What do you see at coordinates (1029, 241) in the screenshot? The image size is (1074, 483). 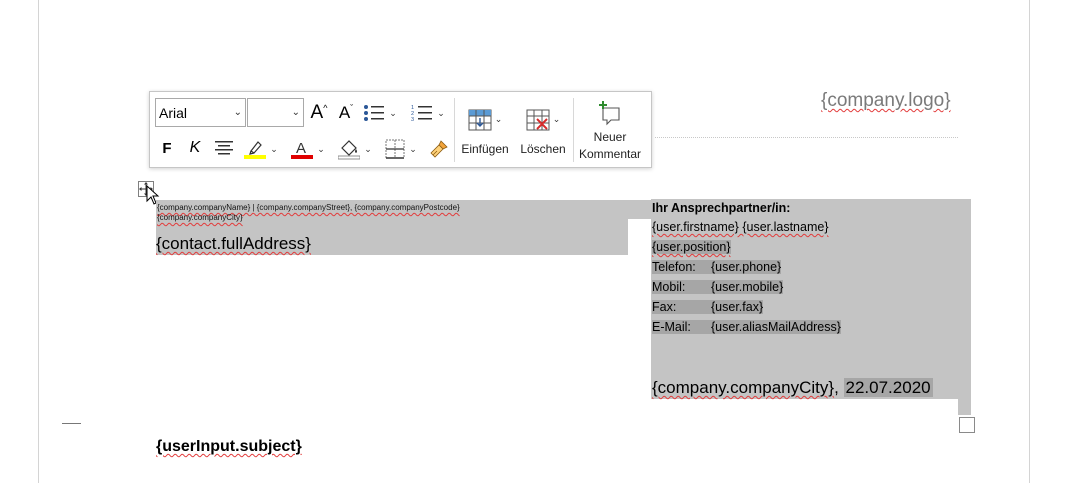 I see `page-border-right` at bounding box center [1029, 241].